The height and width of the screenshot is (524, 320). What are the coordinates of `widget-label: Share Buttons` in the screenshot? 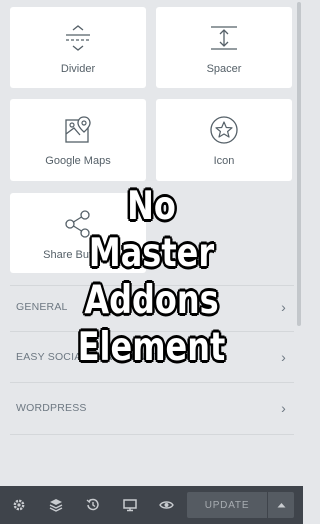 It's located at (78, 255).